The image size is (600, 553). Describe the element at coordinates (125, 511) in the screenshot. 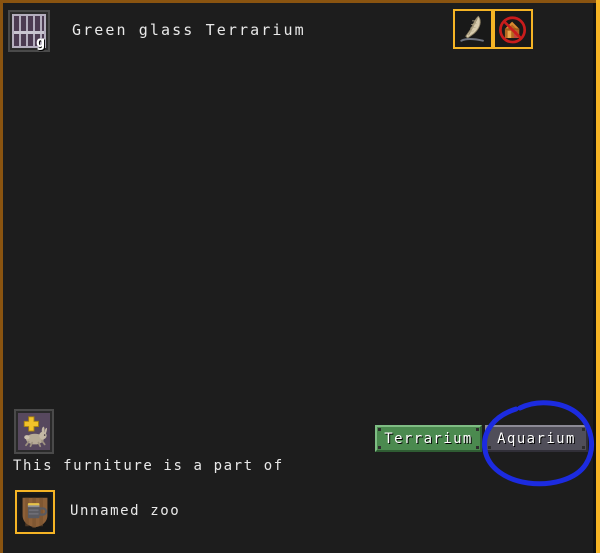

I see `zoo-name-label: Unnamed zoo` at that location.